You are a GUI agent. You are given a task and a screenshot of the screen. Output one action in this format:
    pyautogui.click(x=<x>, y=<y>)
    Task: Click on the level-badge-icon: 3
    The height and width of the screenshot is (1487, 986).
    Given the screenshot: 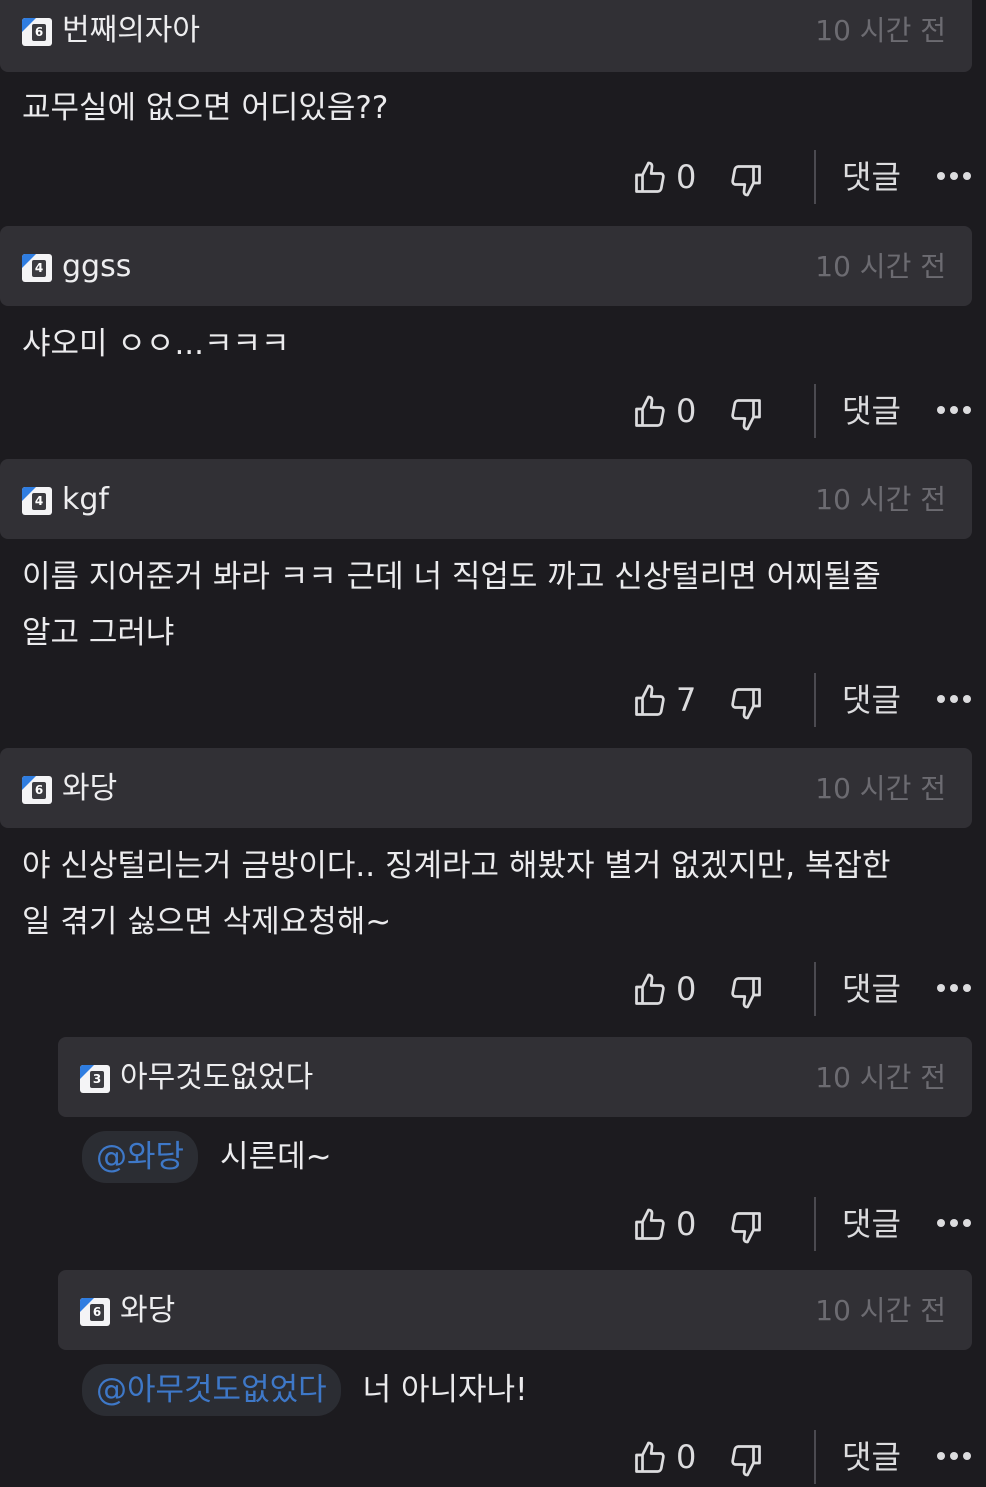 What is the action you would take?
    pyautogui.click(x=95, y=1079)
    